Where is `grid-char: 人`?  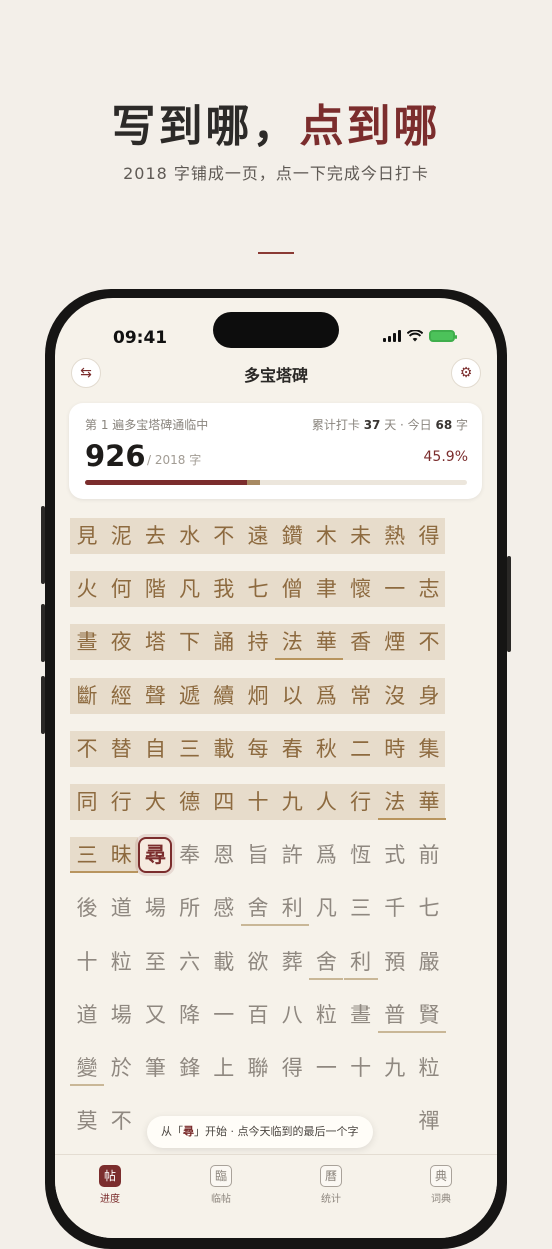
grid-char: 人 is located at coordinates (326, 802).